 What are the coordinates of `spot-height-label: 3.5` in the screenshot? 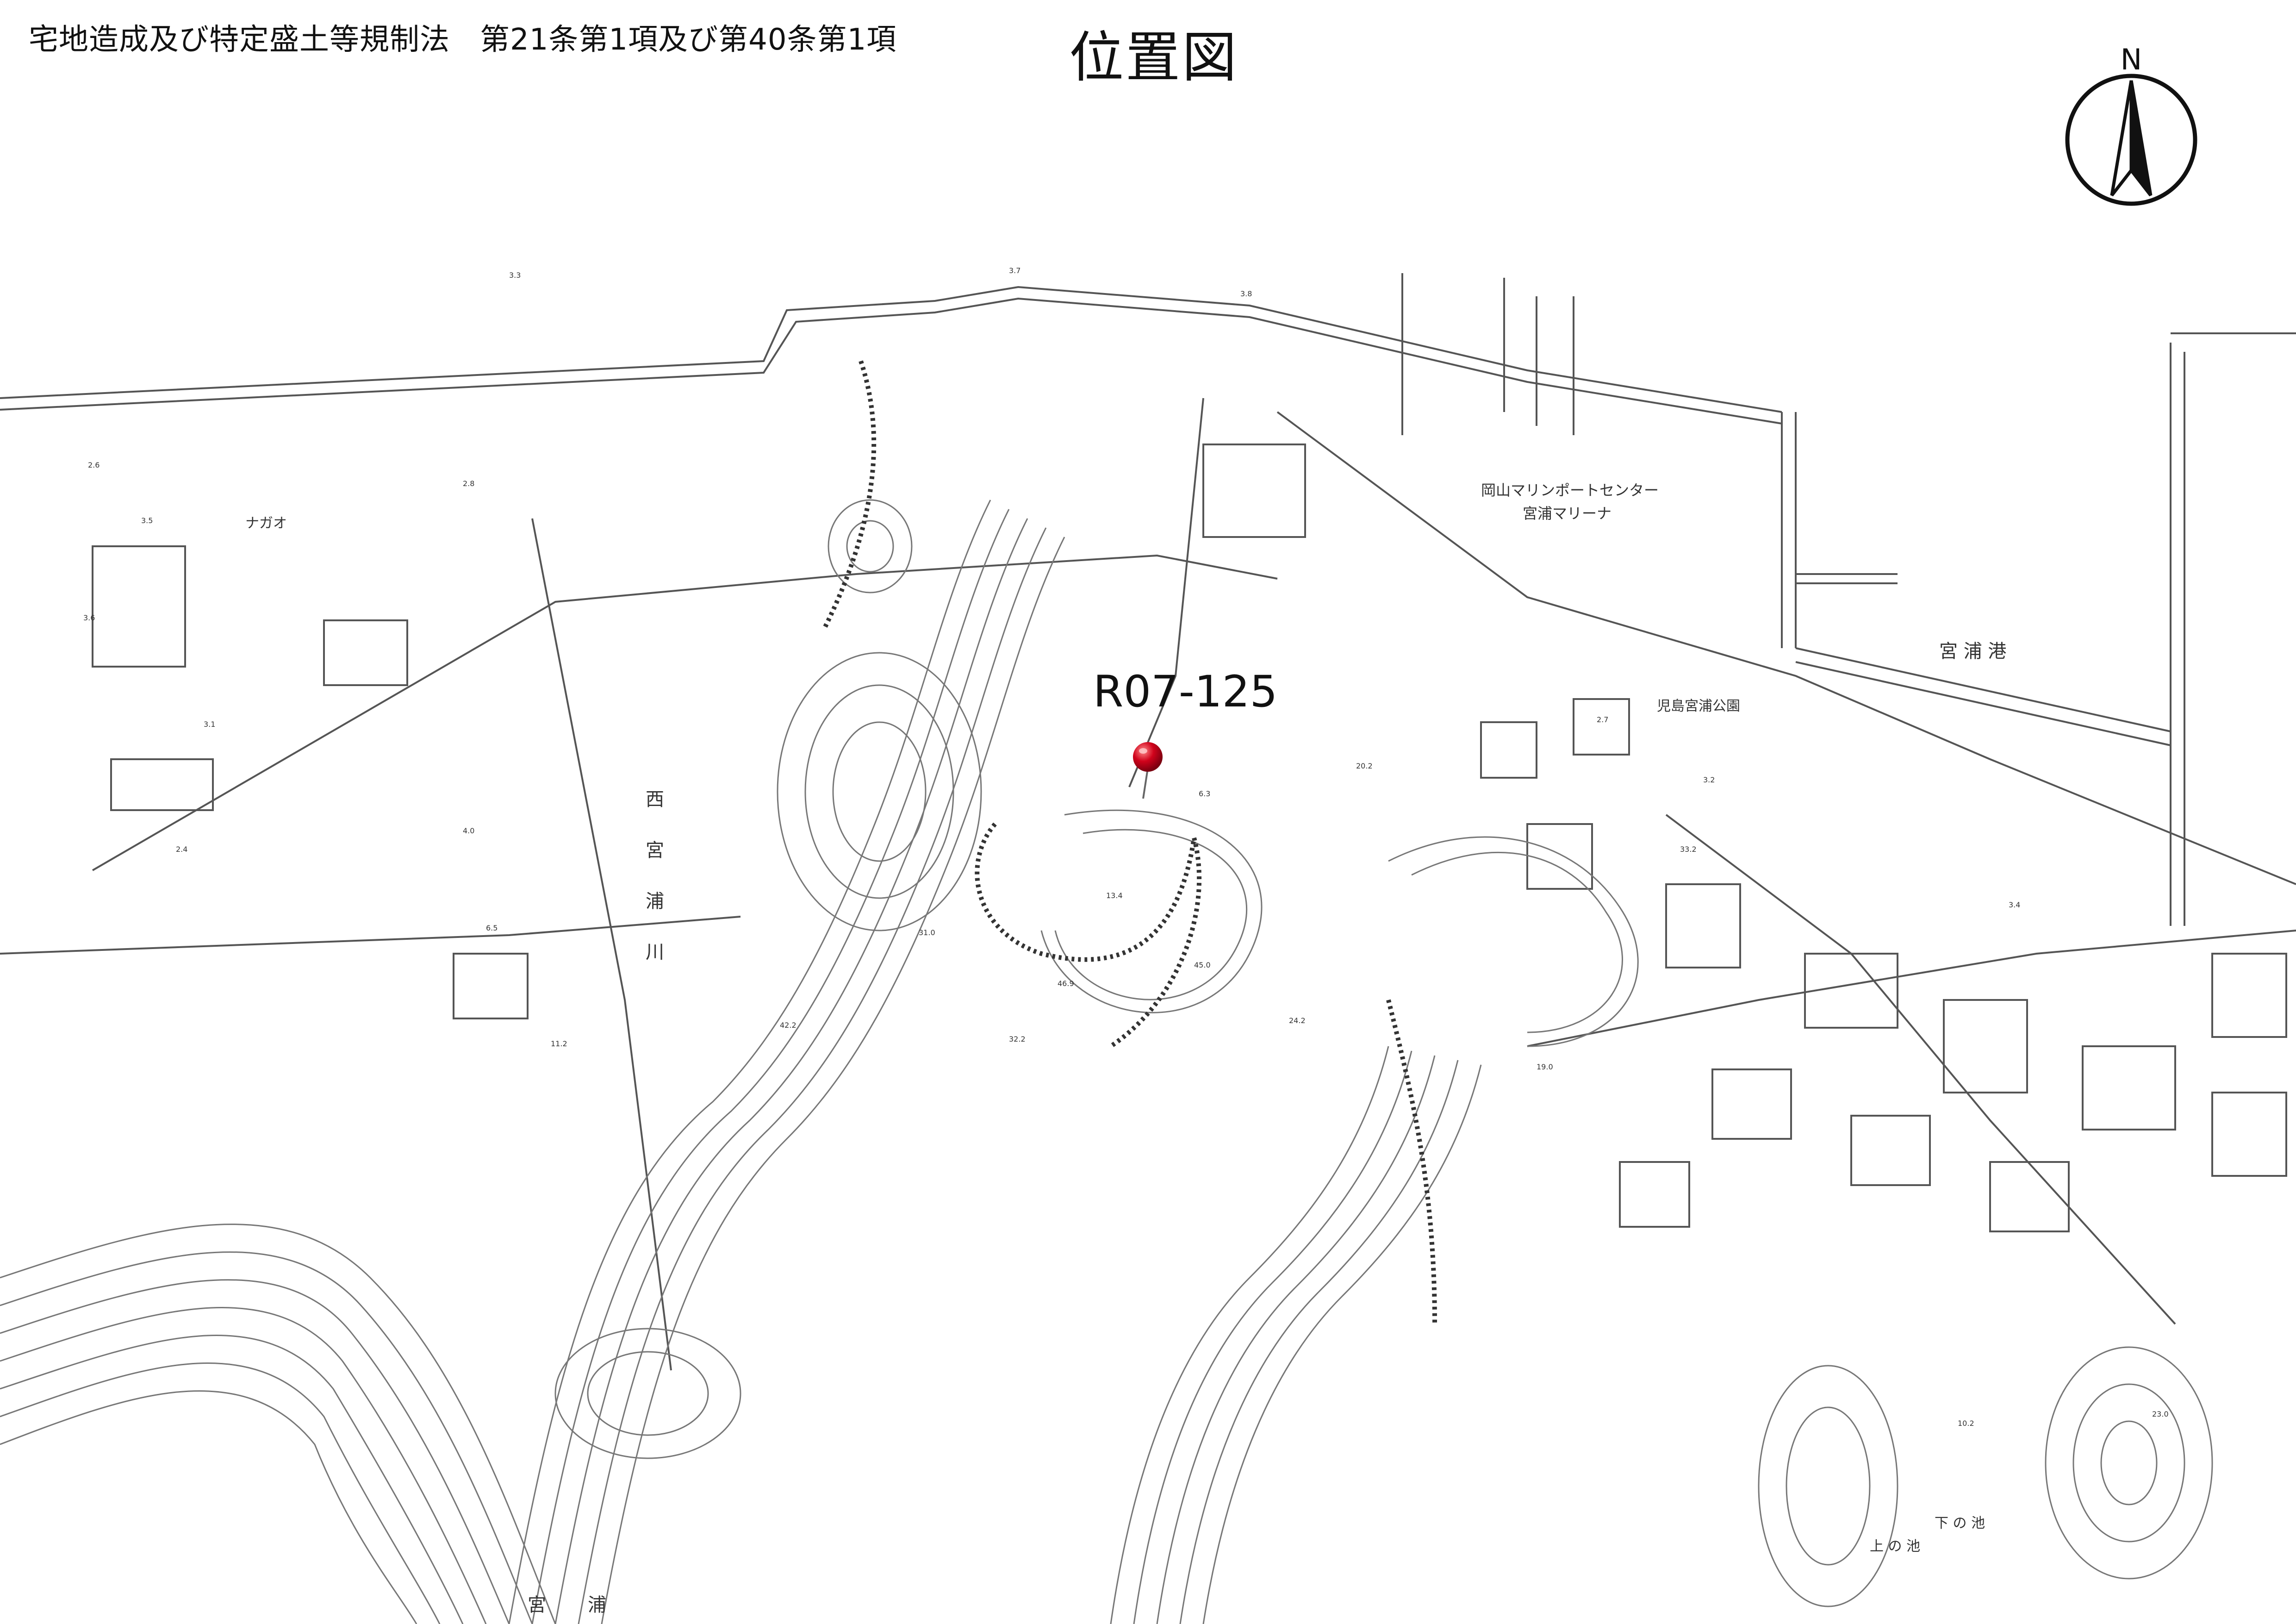 It's located at (147, 520).